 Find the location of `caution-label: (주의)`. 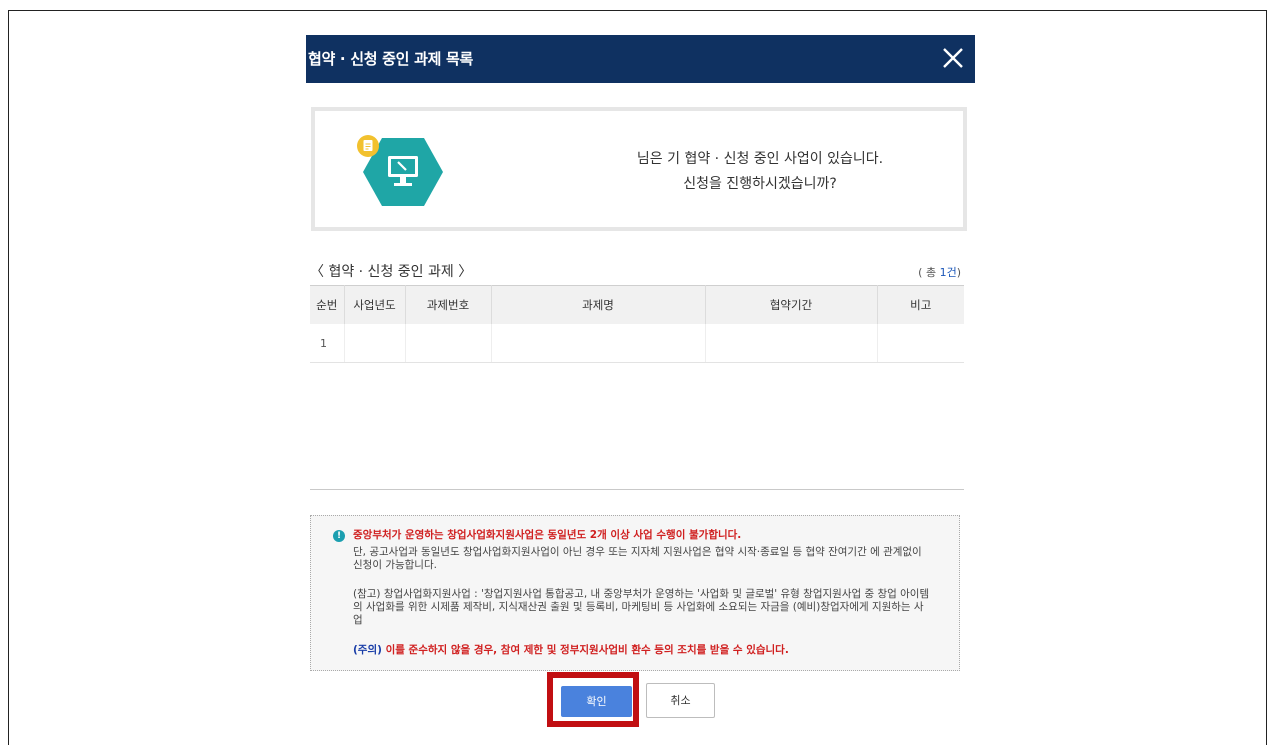

caution-label: (주의) is located at coordinates (367, 650).